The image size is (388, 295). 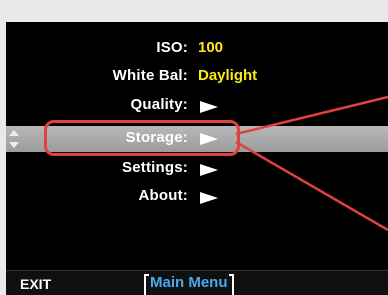 What do you see at coordinates (188, 284) in the screenshot?
I see `menu-title: Main Menu` at bounding box center [188, 284].